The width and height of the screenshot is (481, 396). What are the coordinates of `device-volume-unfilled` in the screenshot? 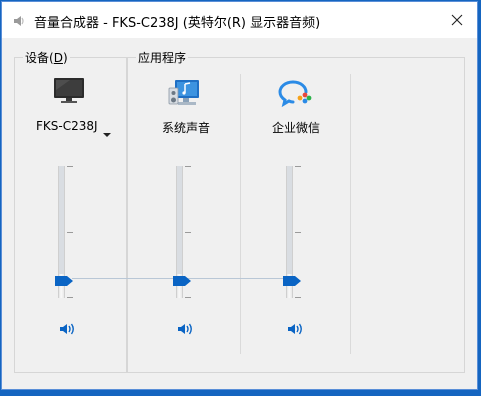 It's located at (61, 220).